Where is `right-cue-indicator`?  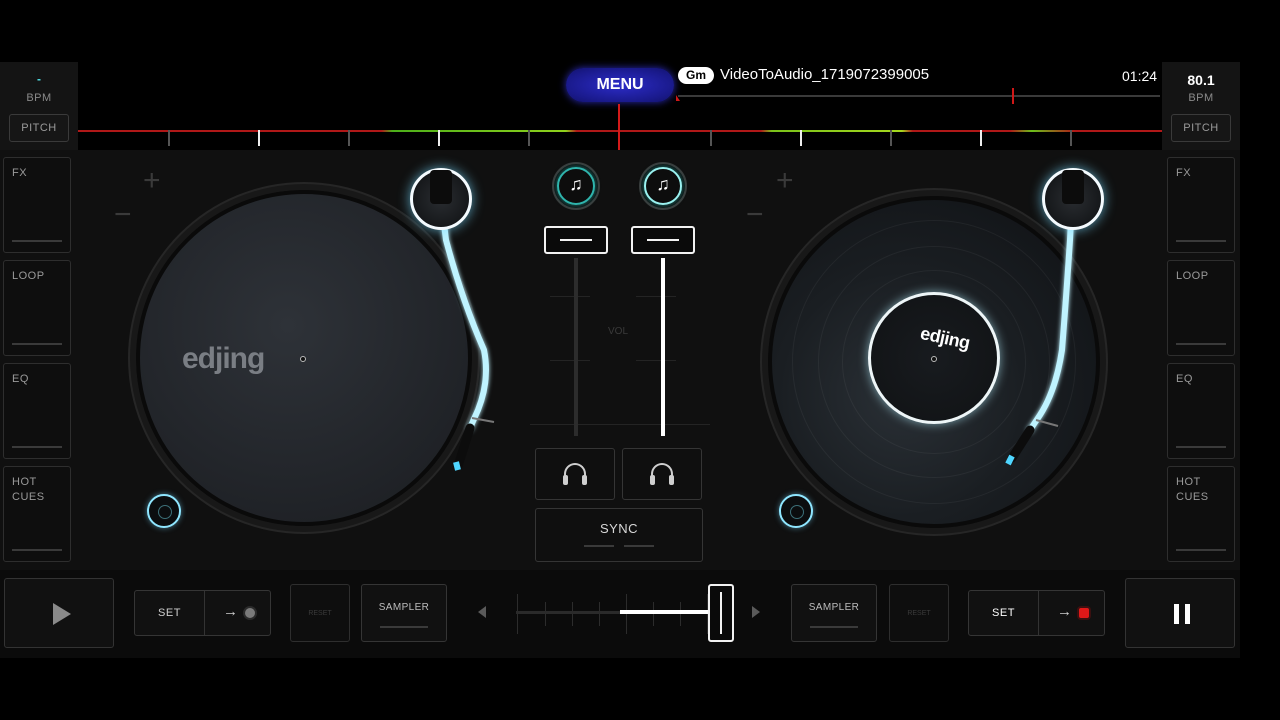 right-cue-indicator is located at coordinates (1084, 613).